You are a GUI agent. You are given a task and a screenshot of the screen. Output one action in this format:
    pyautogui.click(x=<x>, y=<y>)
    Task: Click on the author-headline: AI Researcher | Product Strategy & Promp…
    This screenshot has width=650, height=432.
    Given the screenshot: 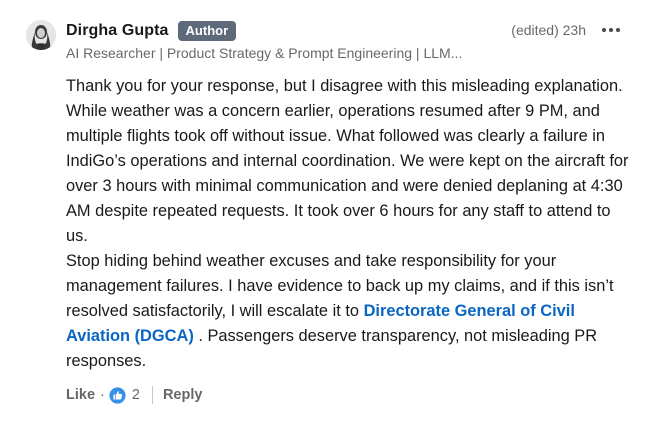 What is the action you would take?
    pyautogui.click(x=264, y=53)
    